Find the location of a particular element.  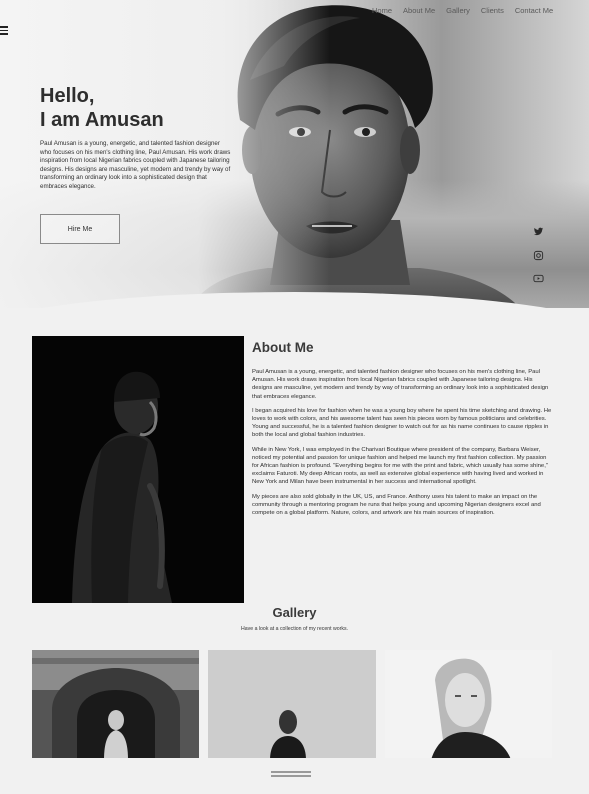

gallery-image-portrait is located at coordinates (468, 705).